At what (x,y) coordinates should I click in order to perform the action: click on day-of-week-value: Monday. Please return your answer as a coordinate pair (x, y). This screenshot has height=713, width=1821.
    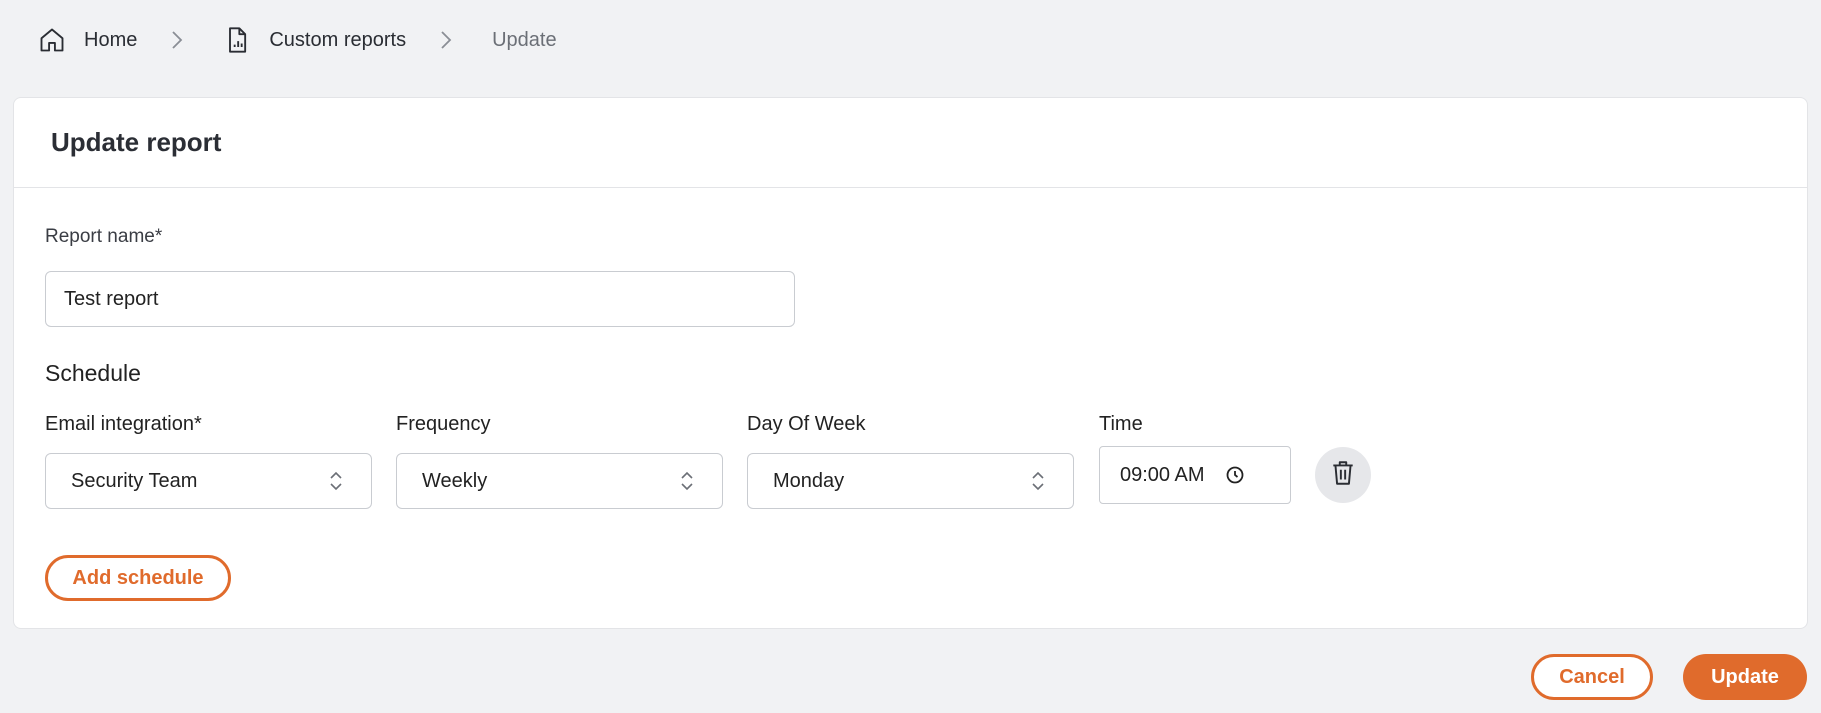
    Looking at the image, I should click on (809, 480).